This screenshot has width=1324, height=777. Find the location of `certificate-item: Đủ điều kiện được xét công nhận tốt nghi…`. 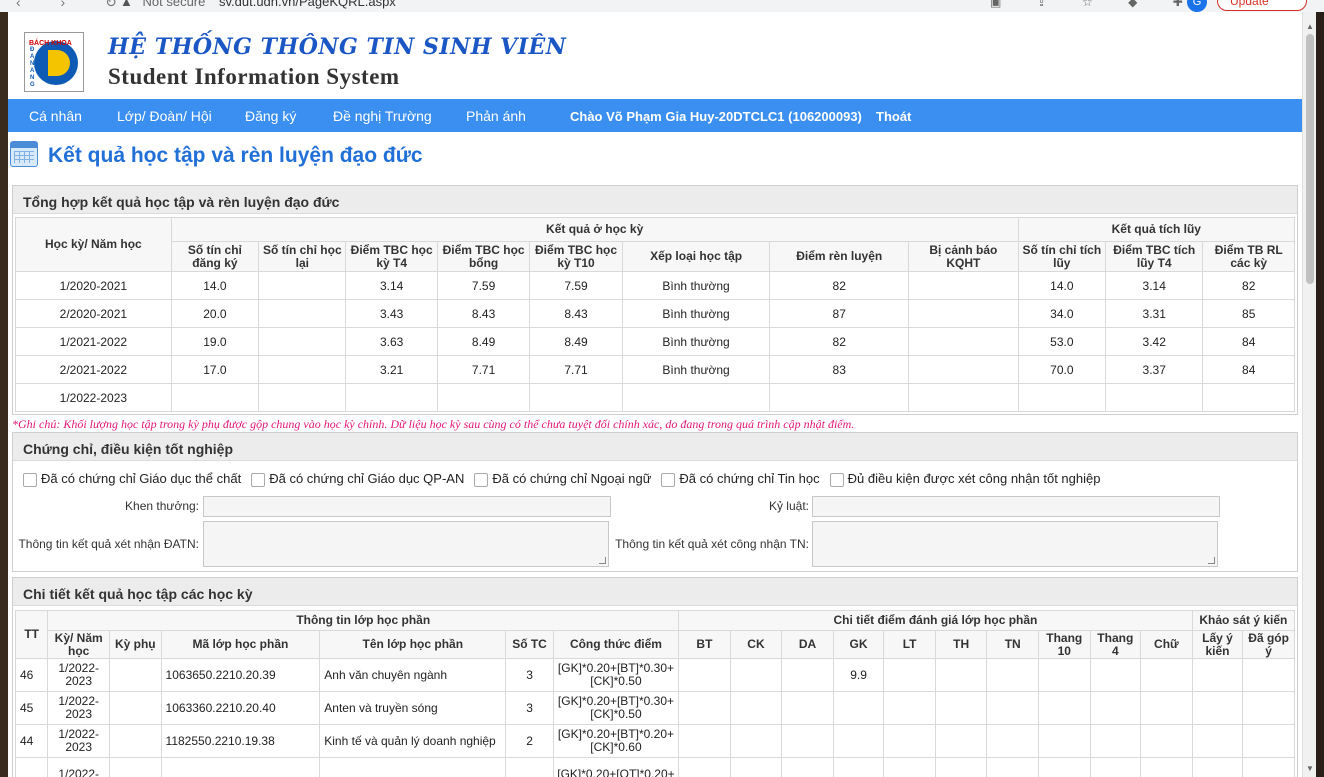

certificate-item: Đủ điều kiện được xét công nhận tốt nghi… is located at coordinates (965, 479).